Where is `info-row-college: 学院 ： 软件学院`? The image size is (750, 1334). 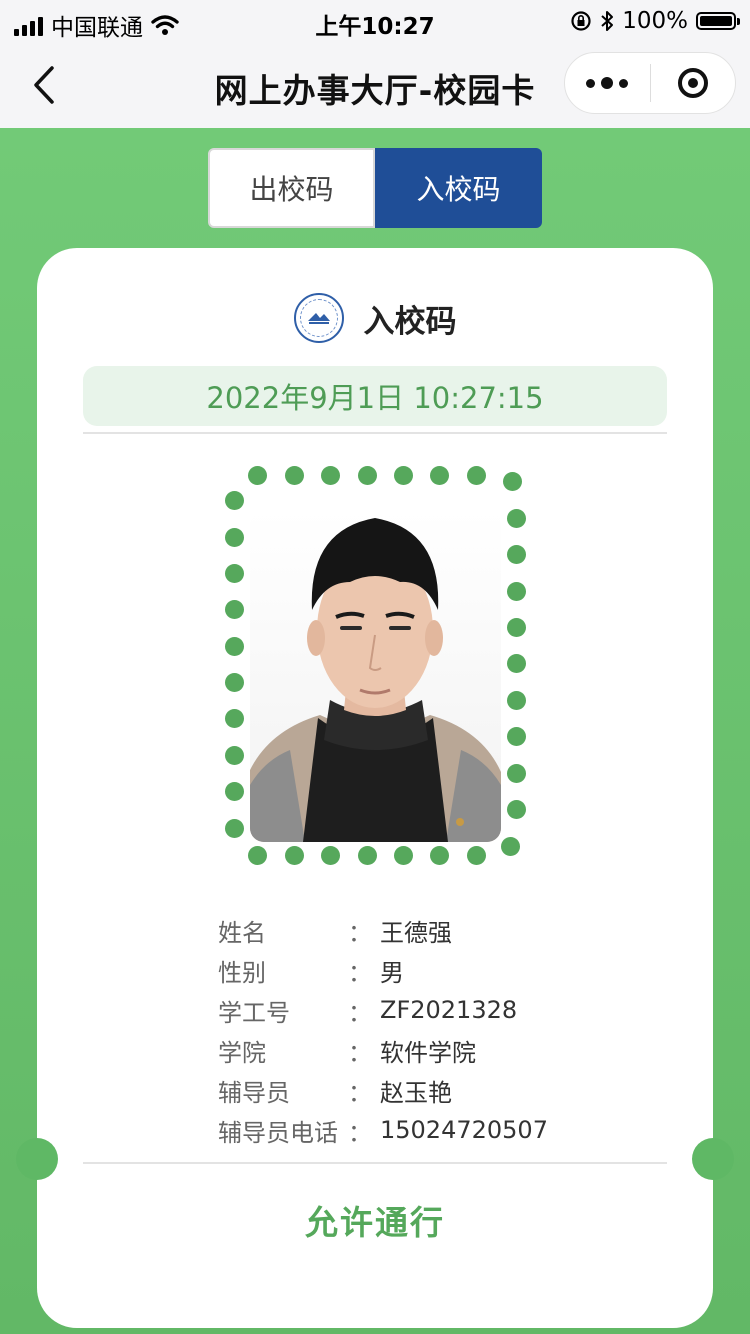 info-row-college: 学院 ： 软件学院 is located at coordinates (443, 1050).